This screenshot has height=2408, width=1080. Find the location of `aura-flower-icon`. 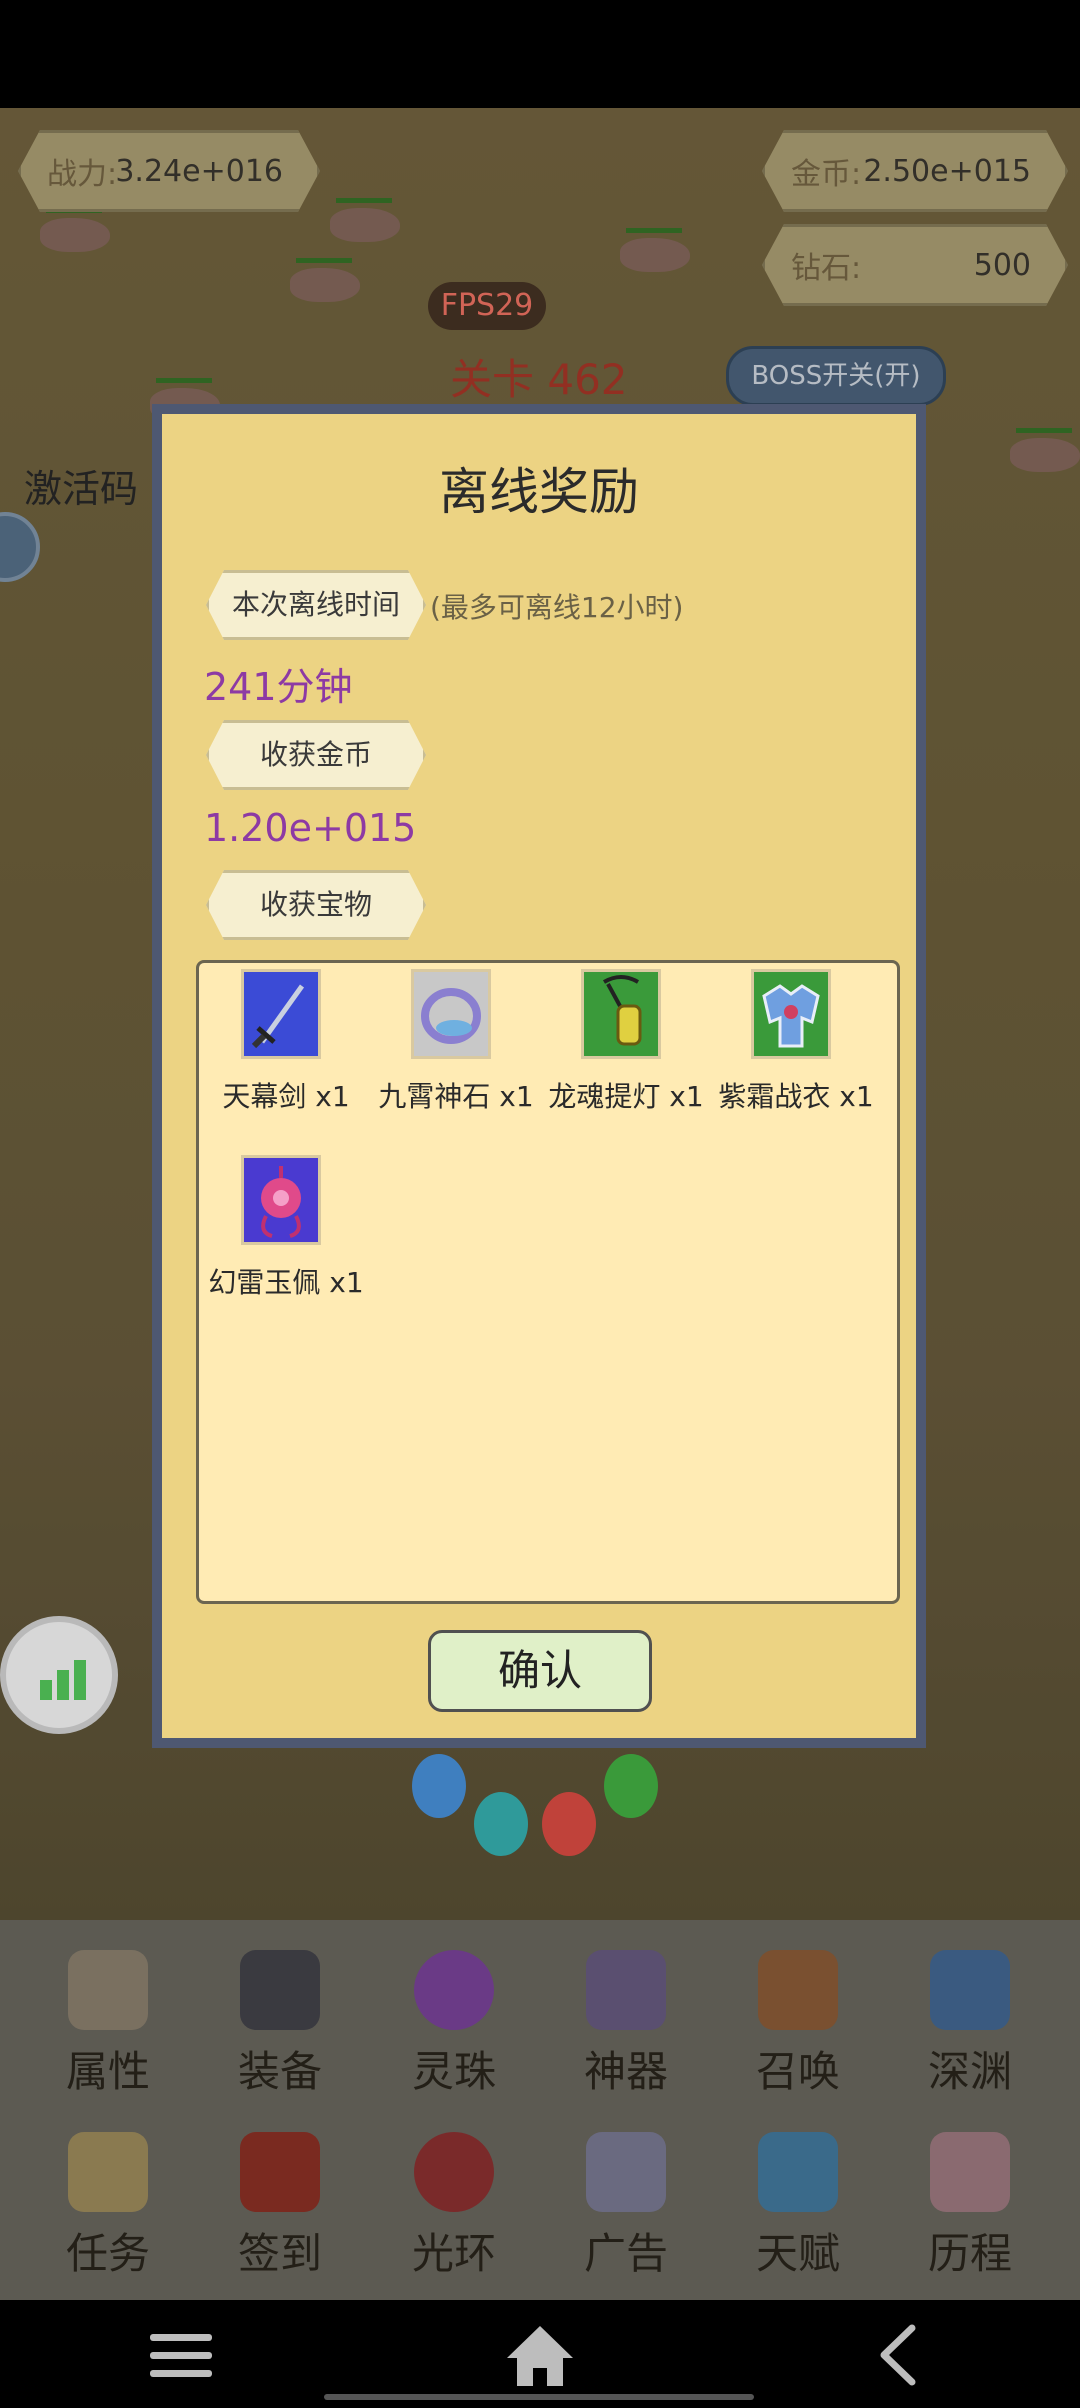

aura-flower-icon is located at coordinates (454, 2172).